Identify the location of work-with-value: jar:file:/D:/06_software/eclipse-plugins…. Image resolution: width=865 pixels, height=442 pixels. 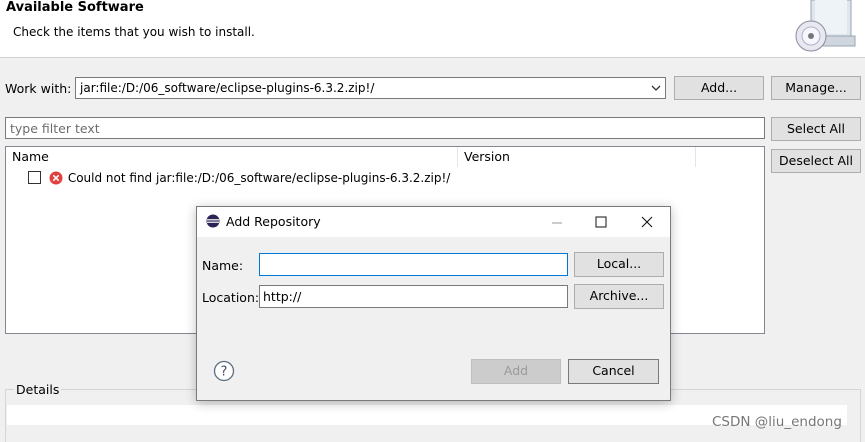
(227, 88).